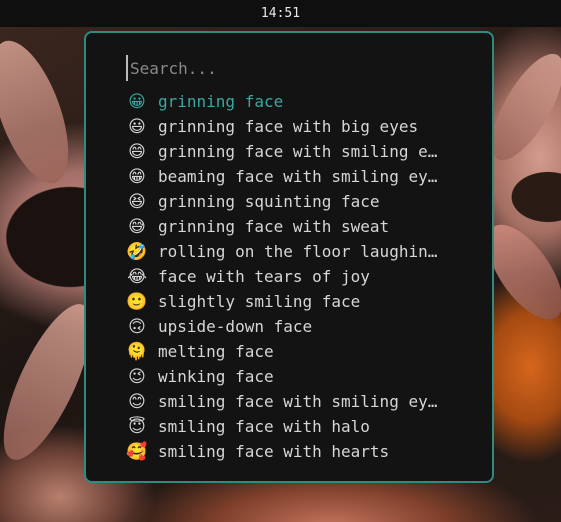 The height and width of the screenshot is (522, 561). Describe the element at coordinates (137, 151) in the screenshot. I see `emoji-icon: 😄` at that location.